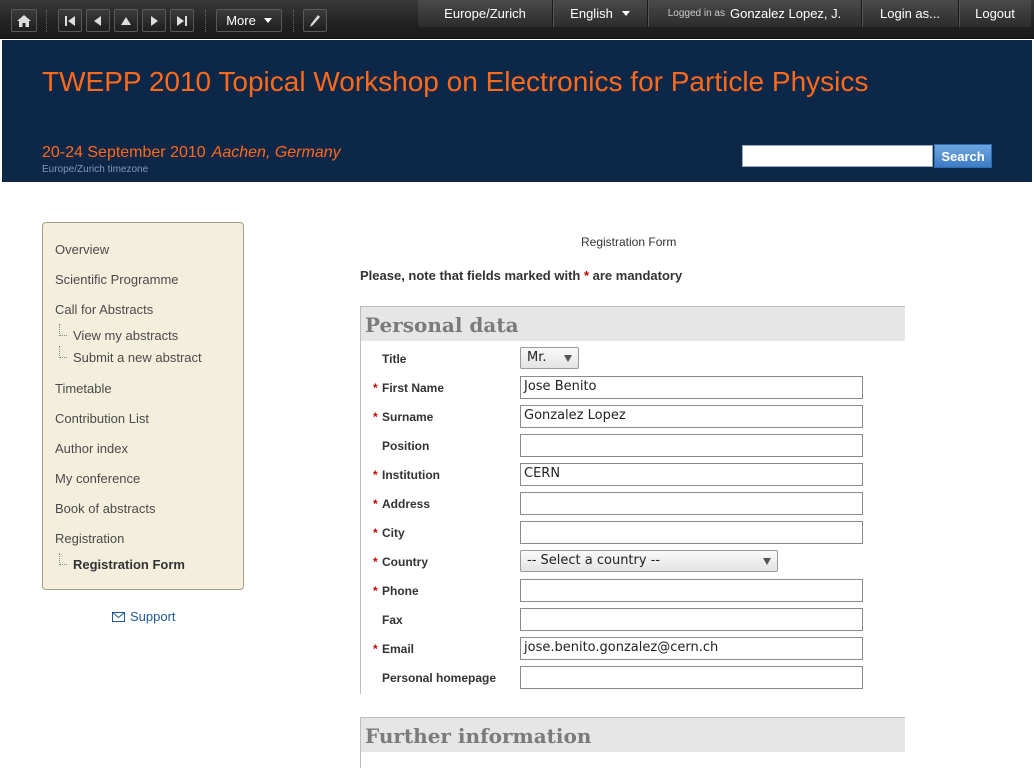 This screenshot has width=1034, height=768. I want to click on sidebar-item-book-of-abstracts: Book of abstracts, so click(105, 508).